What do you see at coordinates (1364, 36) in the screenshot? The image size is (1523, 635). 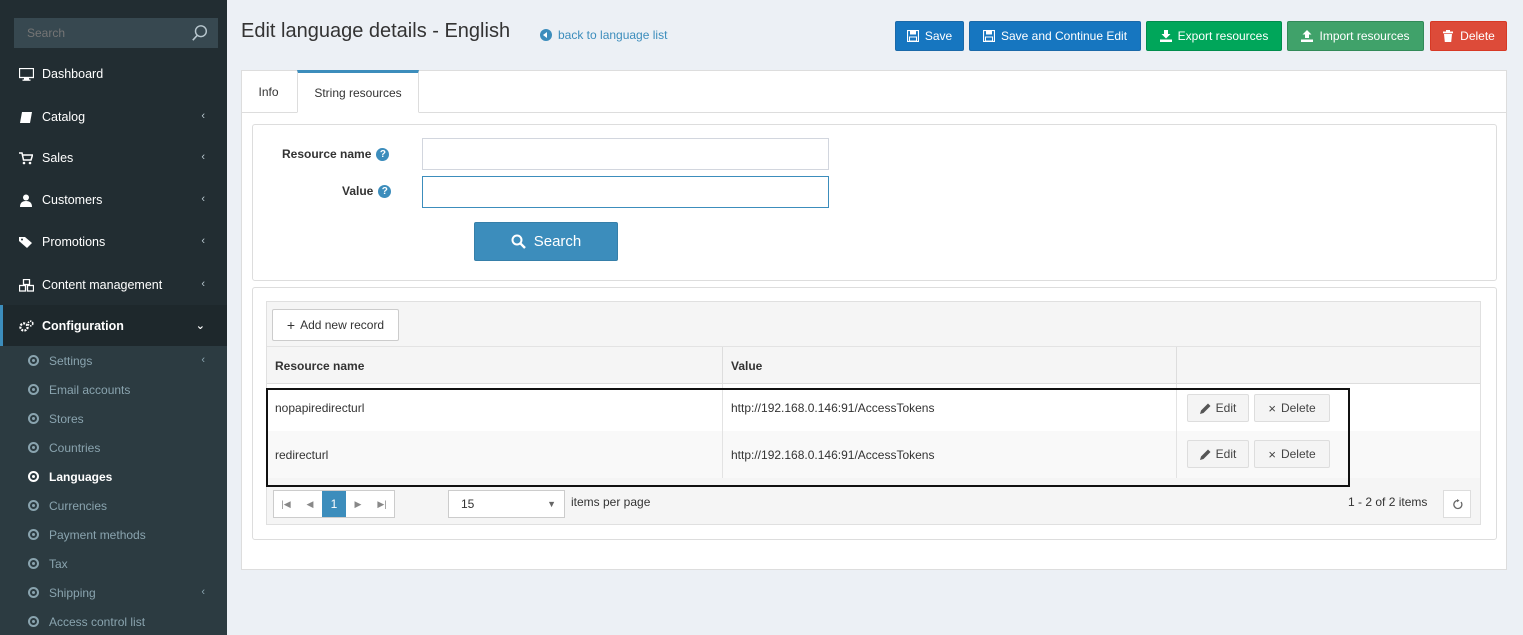 I see `import-label: Import resources` at bounding box center [1364, 36].